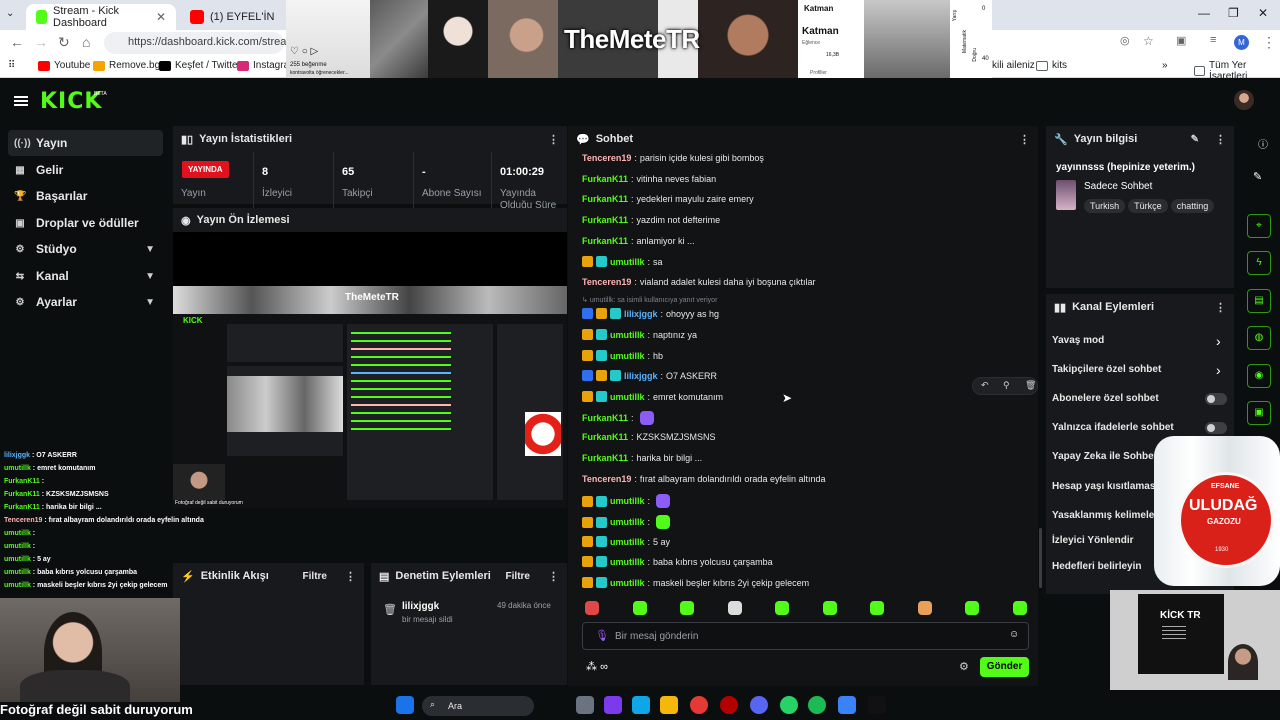 The width and height of the screenshot is (1280, 720). I want to click on sidebar-item-ayarlar: ⚙ Ayarlar ▼, so click(85, 302).